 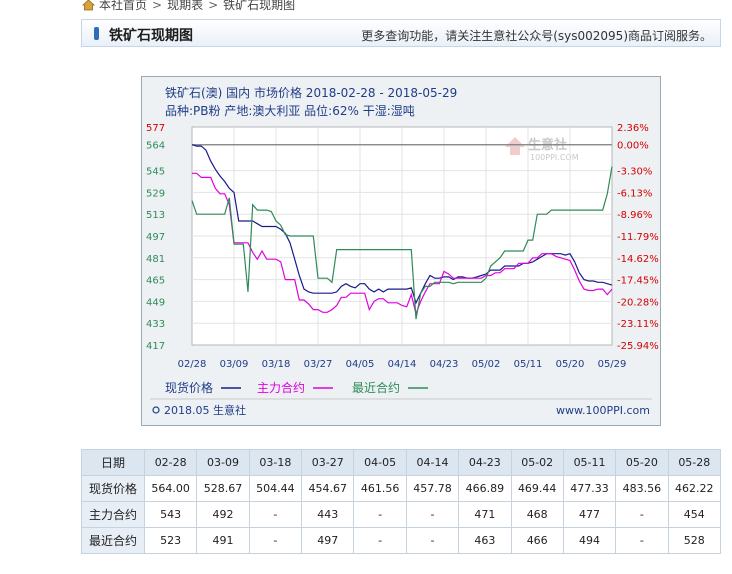 What do you see at coordinates (537, 540) in the screenshot?
I see `table-cell: 466` at bounding box center [537, 540].